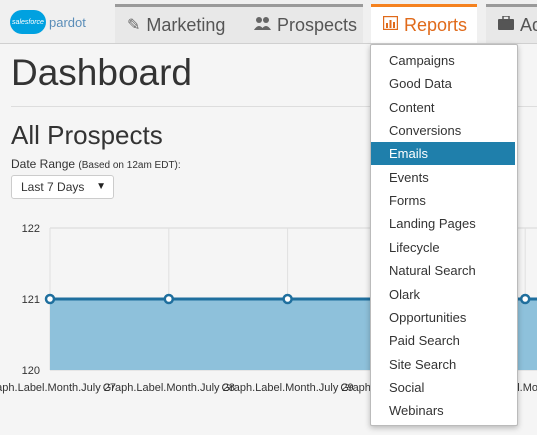 Image resolution: width=537 pixels, height=435 pixels. What do you see at coordinates (443, 340) in the screenshot?
I see `menu-item-paid-search: Paid Search` at bounding box center [443, 340].